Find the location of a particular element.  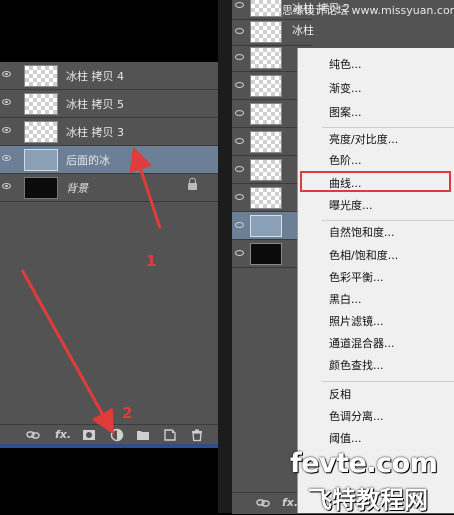

step-label-1: 1 is located at coordinates (151, 261).